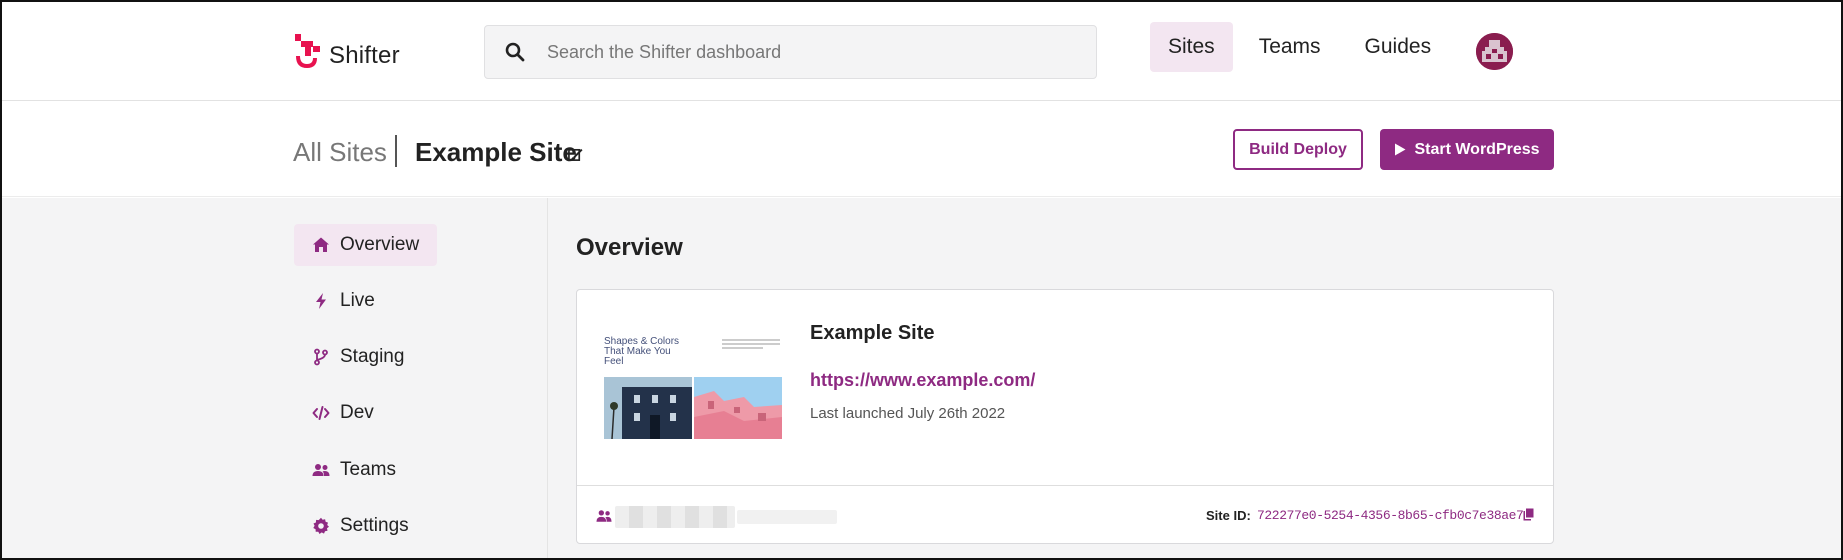  I want to click on sidebar-item-label: Overview, so click(380, 244).